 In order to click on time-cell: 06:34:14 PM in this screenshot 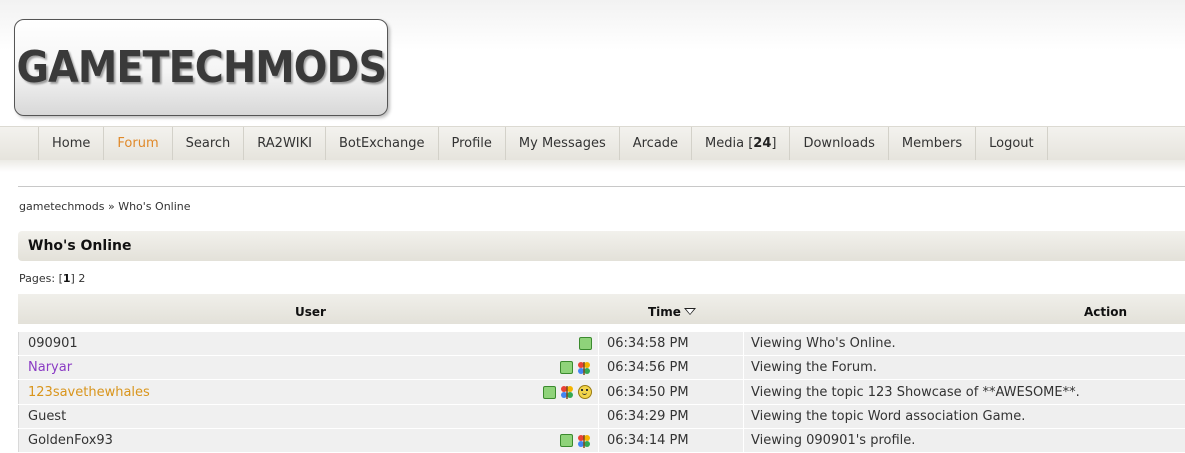, I will do `click(670, 440)`.